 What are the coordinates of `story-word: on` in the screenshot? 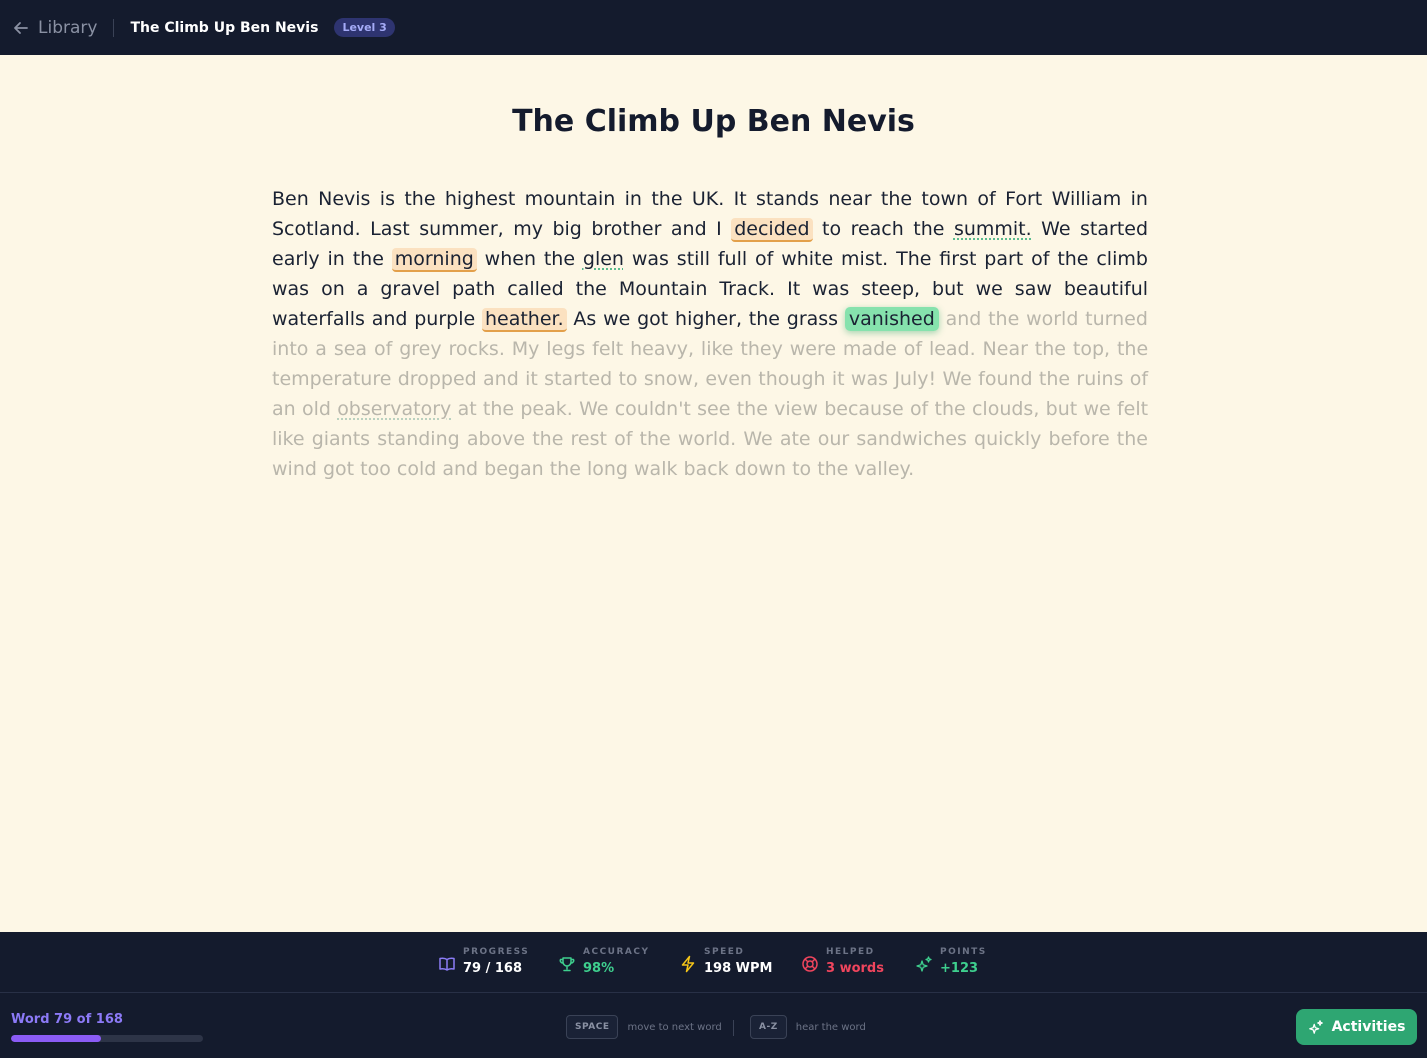 It's located at (333, 289).